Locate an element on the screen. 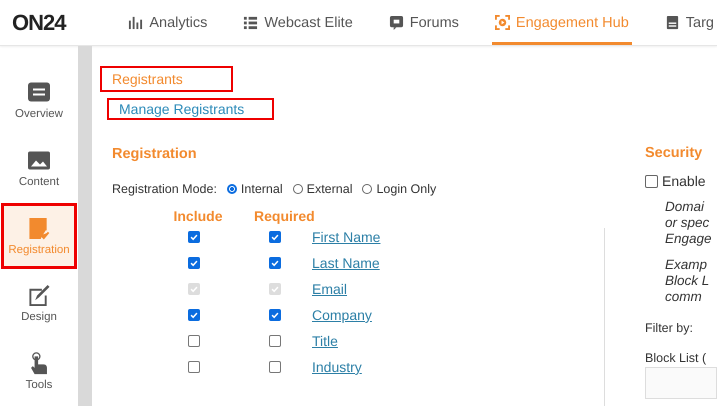 The height and width of the screenshot is (406, 717). scrollbar is located at coordinates (85, 226).